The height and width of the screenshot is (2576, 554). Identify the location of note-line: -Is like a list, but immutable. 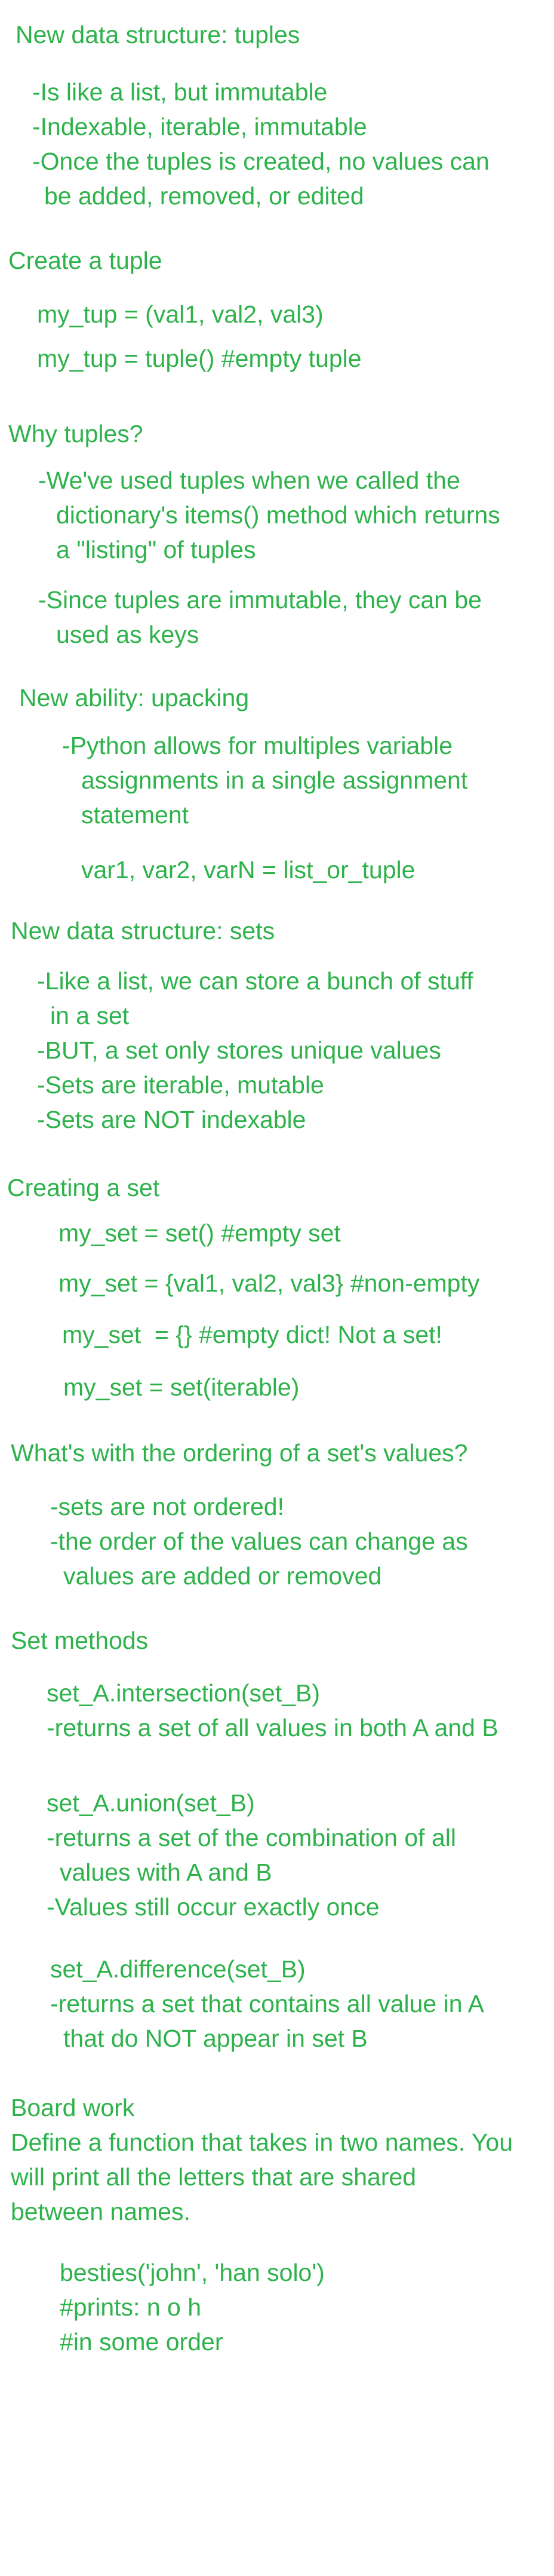
(180, 92).